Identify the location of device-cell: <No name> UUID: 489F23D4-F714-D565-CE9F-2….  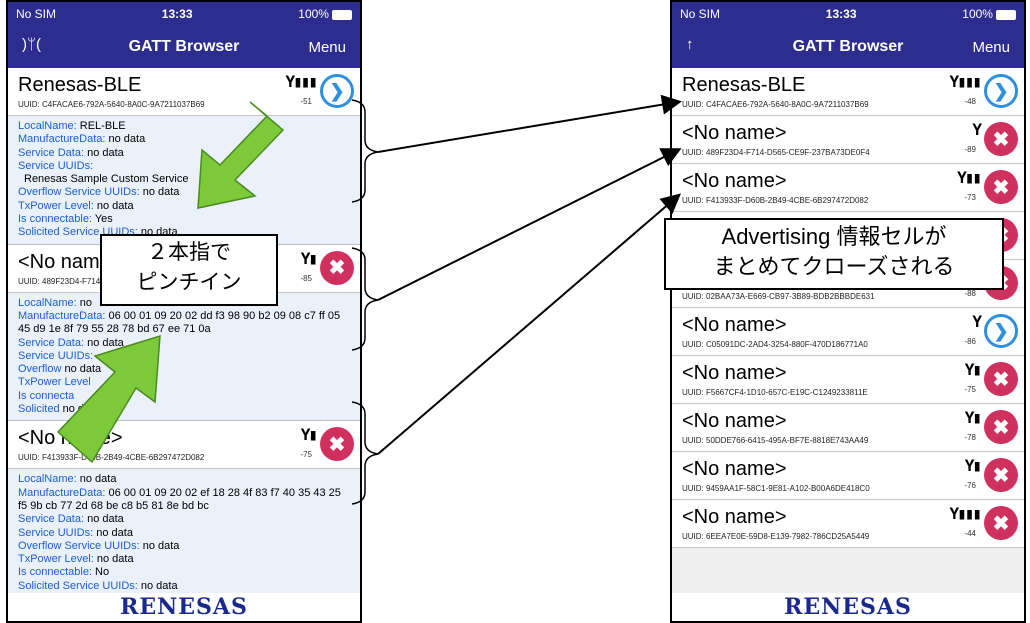
(848, 140).